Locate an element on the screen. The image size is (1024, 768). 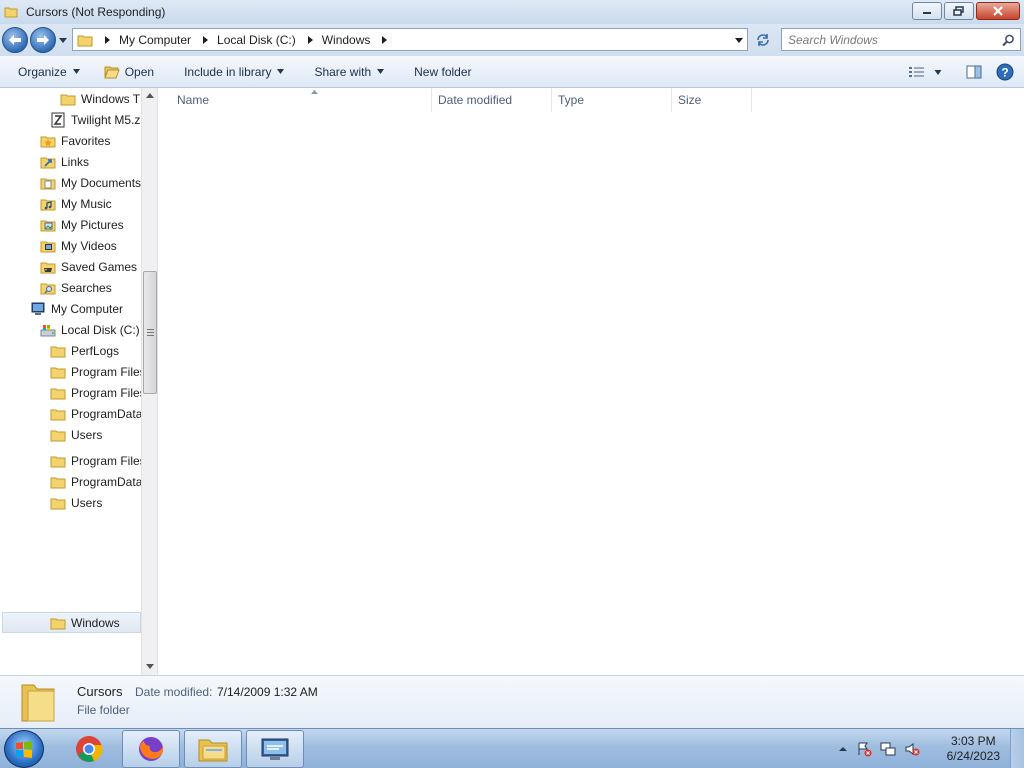
tree-item-twilight-zip: Twilight M5.z is located at coordinates (95, 119).